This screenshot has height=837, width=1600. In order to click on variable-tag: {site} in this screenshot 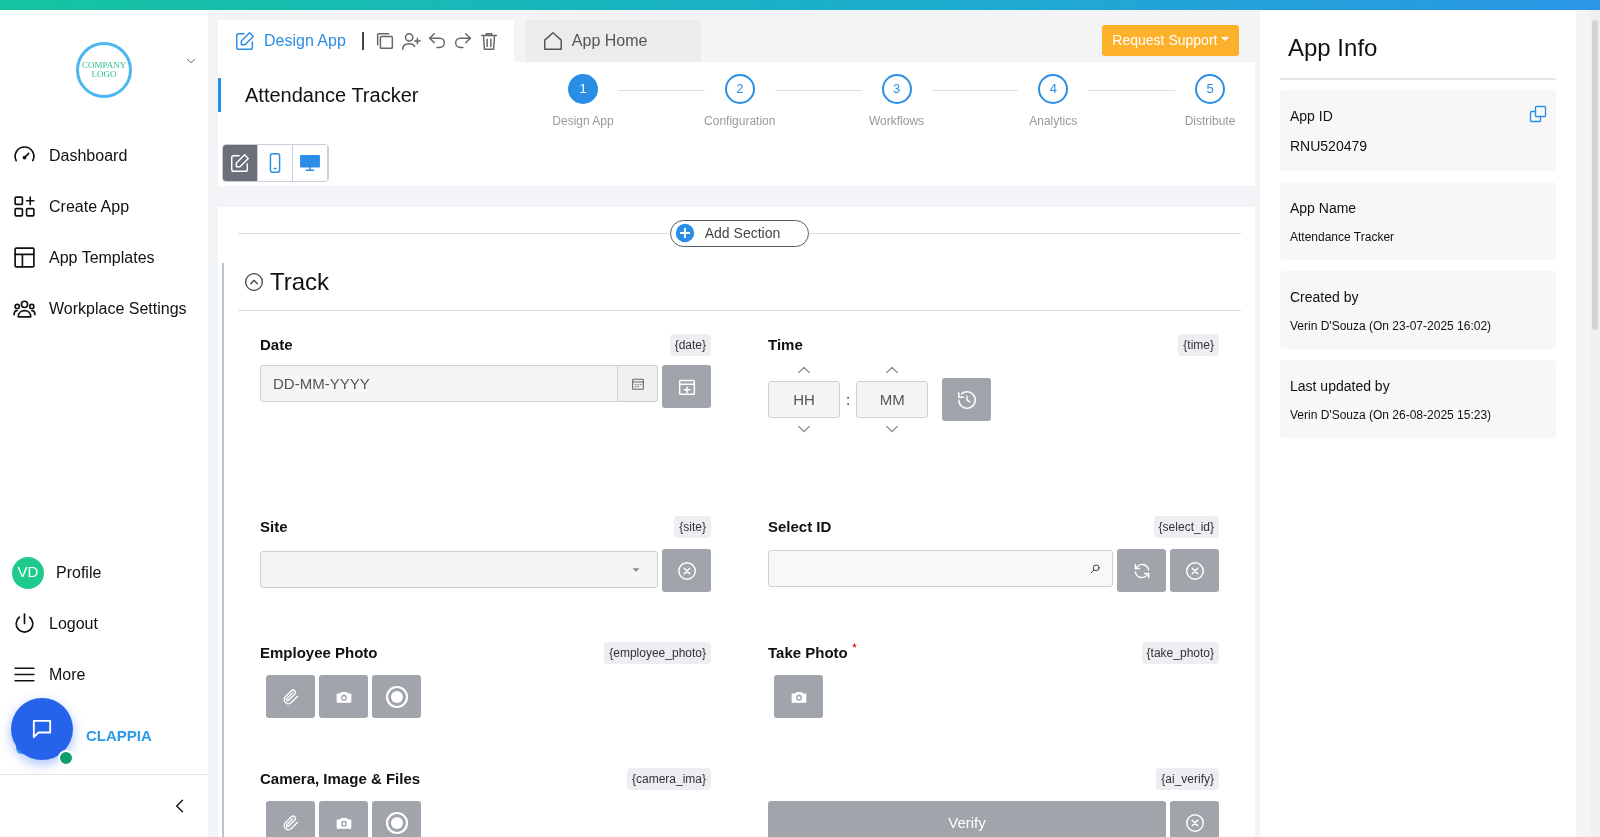, I will do `click(692, 527)`.